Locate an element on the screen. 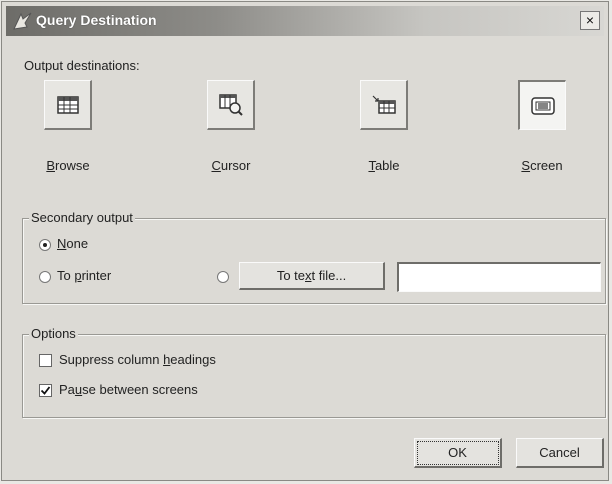  cursor-label: Cursor is located at coordinates (231, 165).